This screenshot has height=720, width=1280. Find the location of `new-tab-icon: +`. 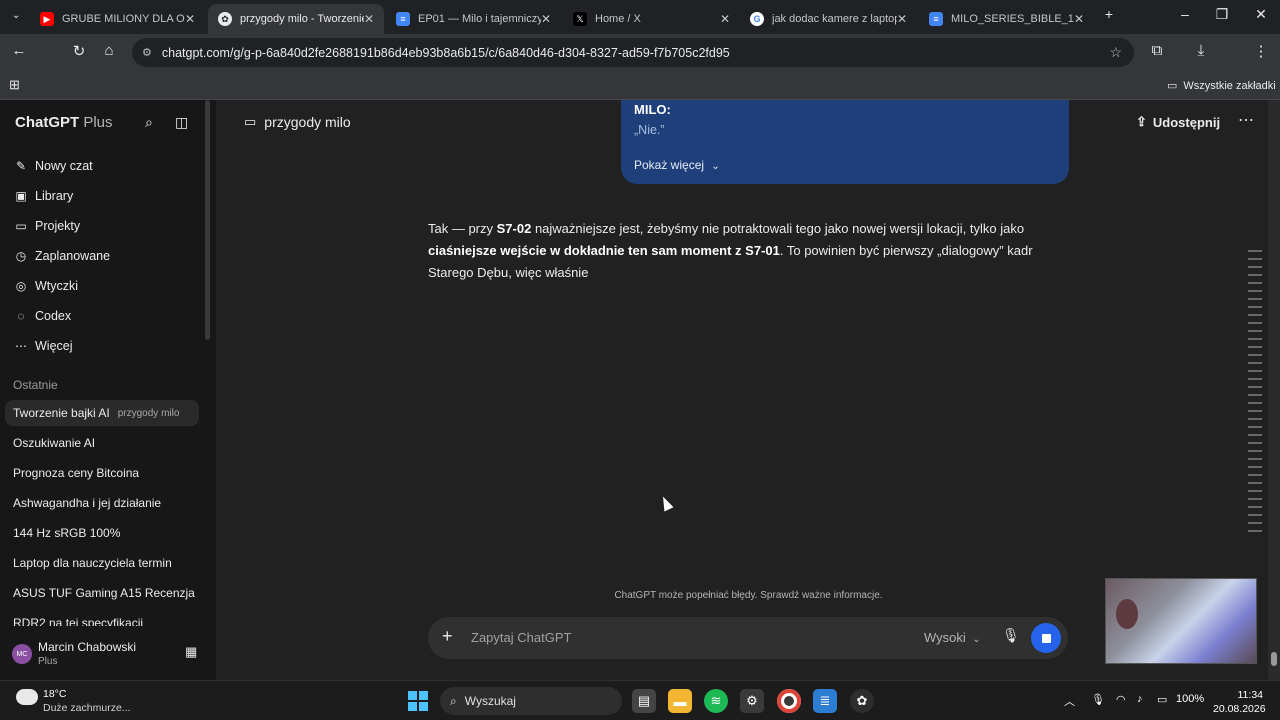

new-tab-icon: + is located at coordinates (1109, 14).